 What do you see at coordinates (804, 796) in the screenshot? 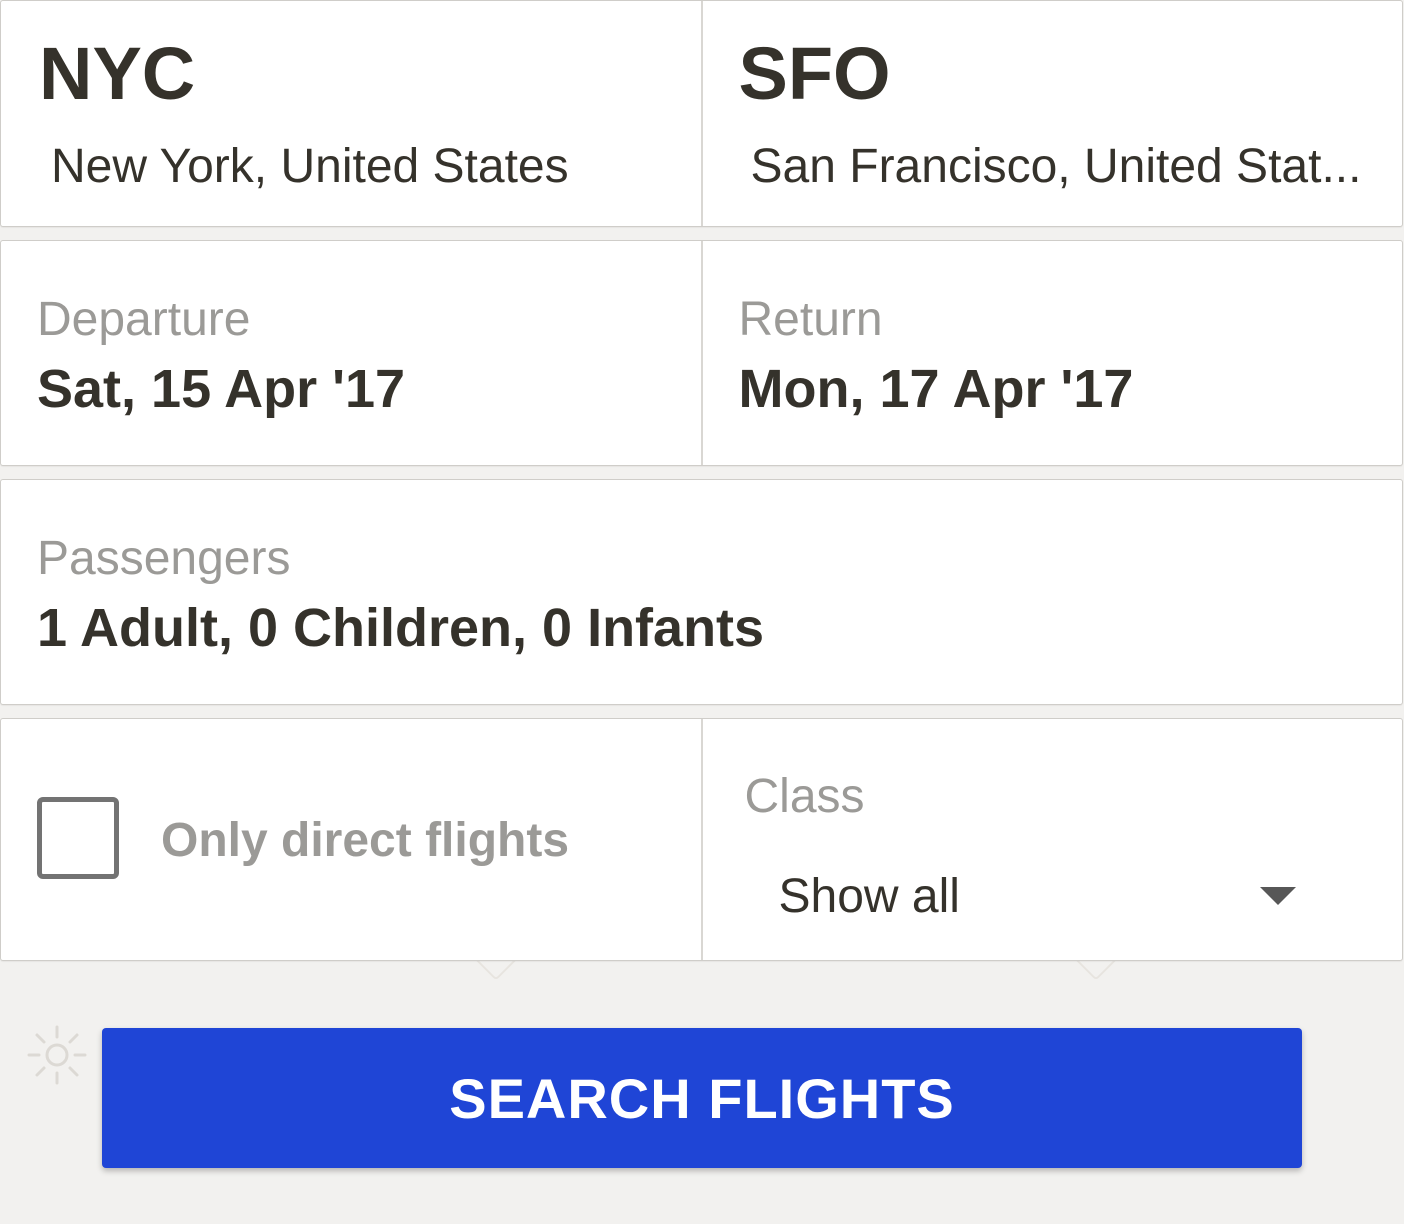
I see `class-label: Class` at bounding box center [804, 796].